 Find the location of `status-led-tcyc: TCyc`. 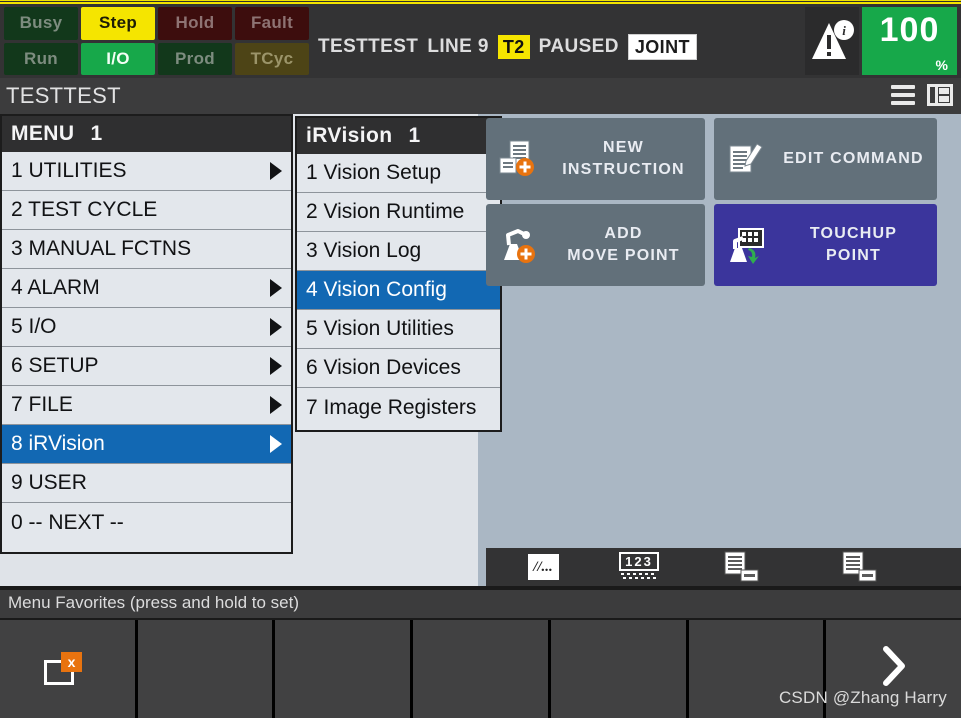

status-led-tcyc: TCyc is located at coordinates (272, 58).